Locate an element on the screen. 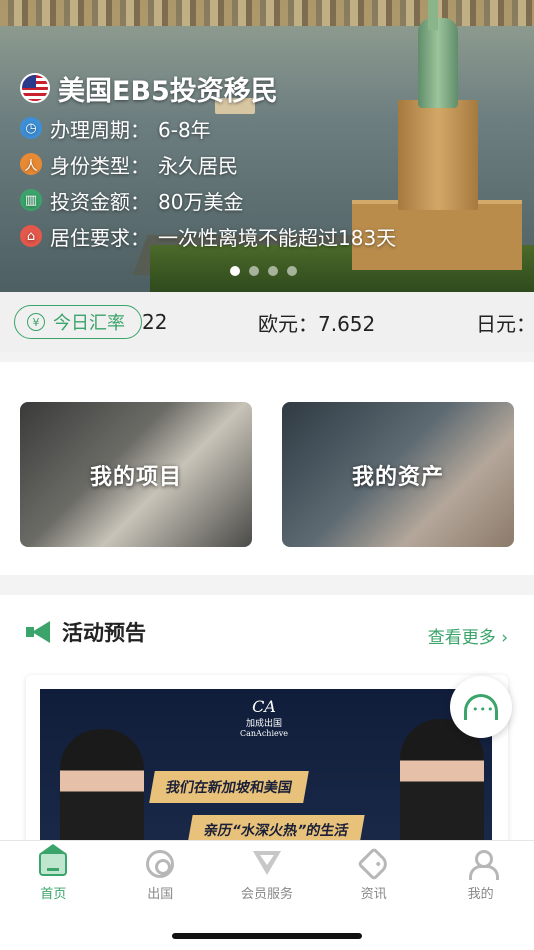 This screenshot has width=534, height=950. tab-abroad: 出国 is located at coordinates (160, 878).